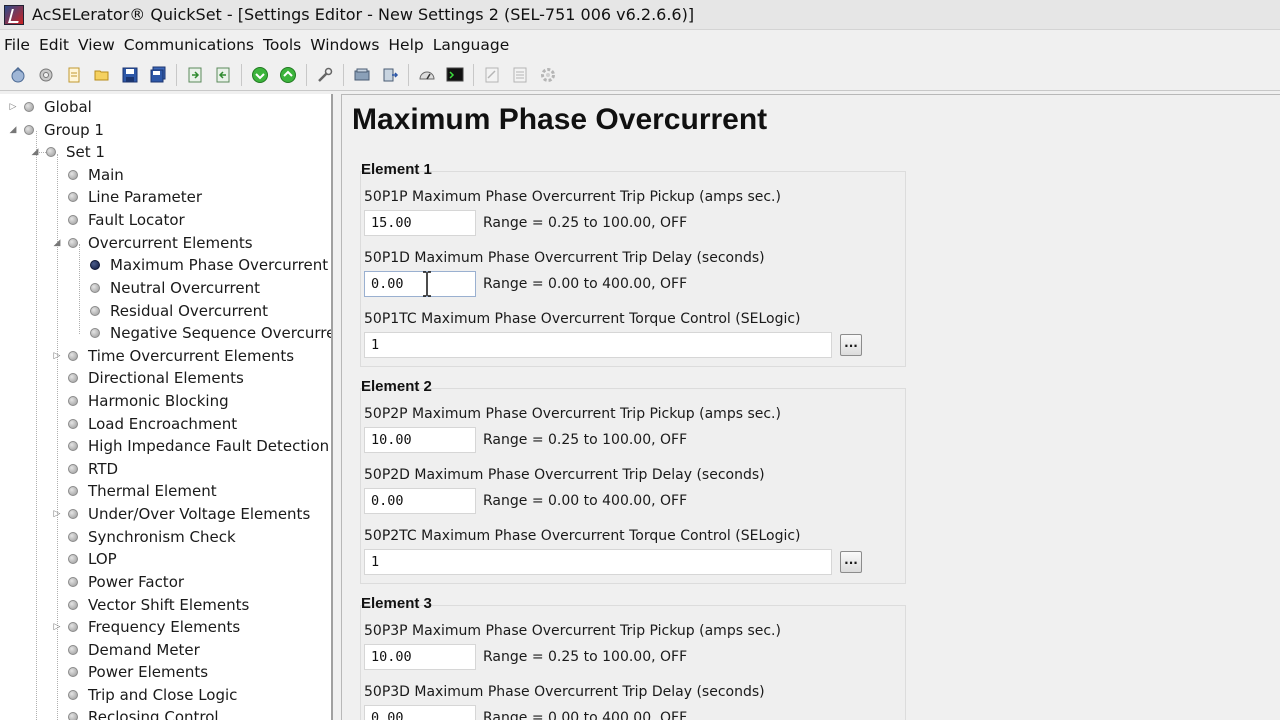  Describe the element at coordinates (390, 75) in the screenshot. I see `send-icon` at that location.